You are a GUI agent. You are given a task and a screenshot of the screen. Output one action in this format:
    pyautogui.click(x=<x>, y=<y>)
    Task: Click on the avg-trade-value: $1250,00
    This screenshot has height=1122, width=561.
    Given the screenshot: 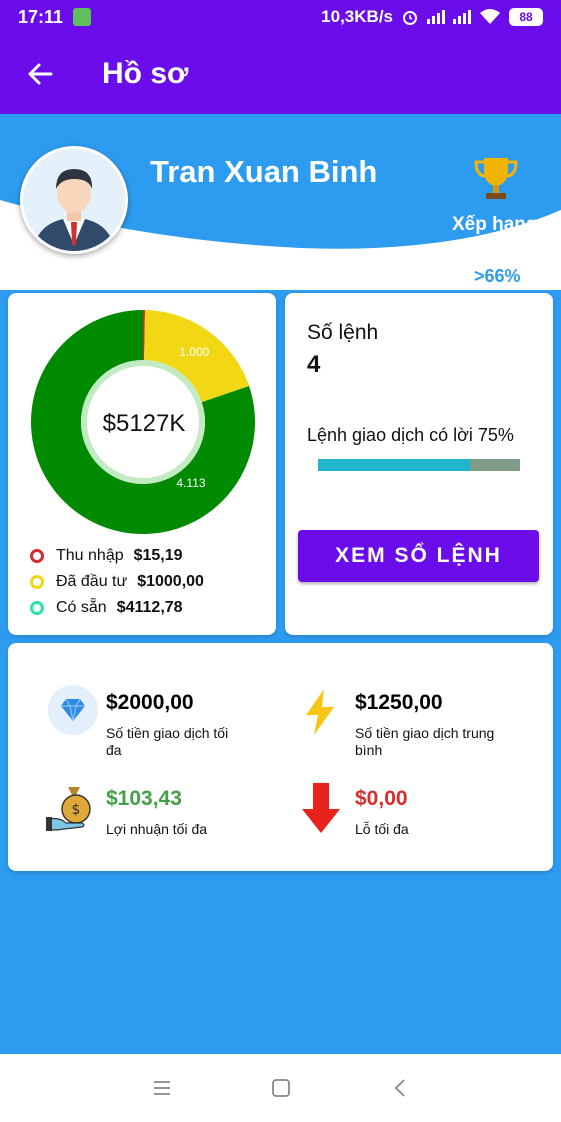 What is the action you would take?
    pyautogui.click(x=399, y=702)
    